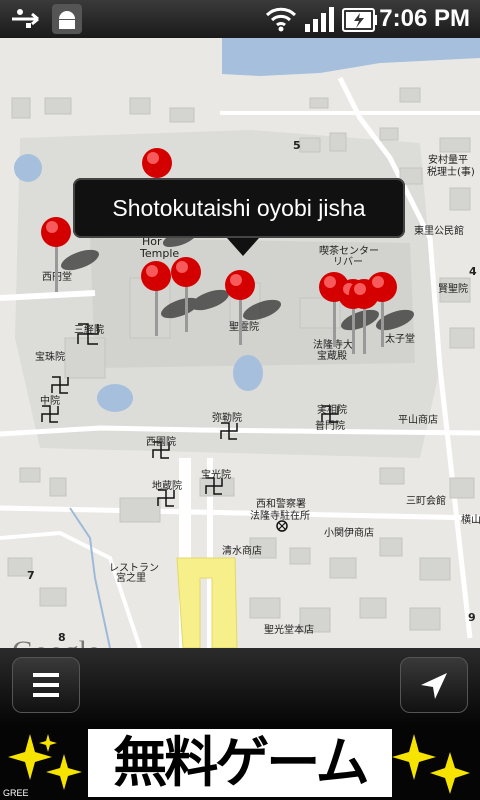 The height and width of the screenshot is (800, 480). What do you see at coordinates (240, 687) in the screenshot?
I see `bottom-toolbar` at bounding box center [240, 687].